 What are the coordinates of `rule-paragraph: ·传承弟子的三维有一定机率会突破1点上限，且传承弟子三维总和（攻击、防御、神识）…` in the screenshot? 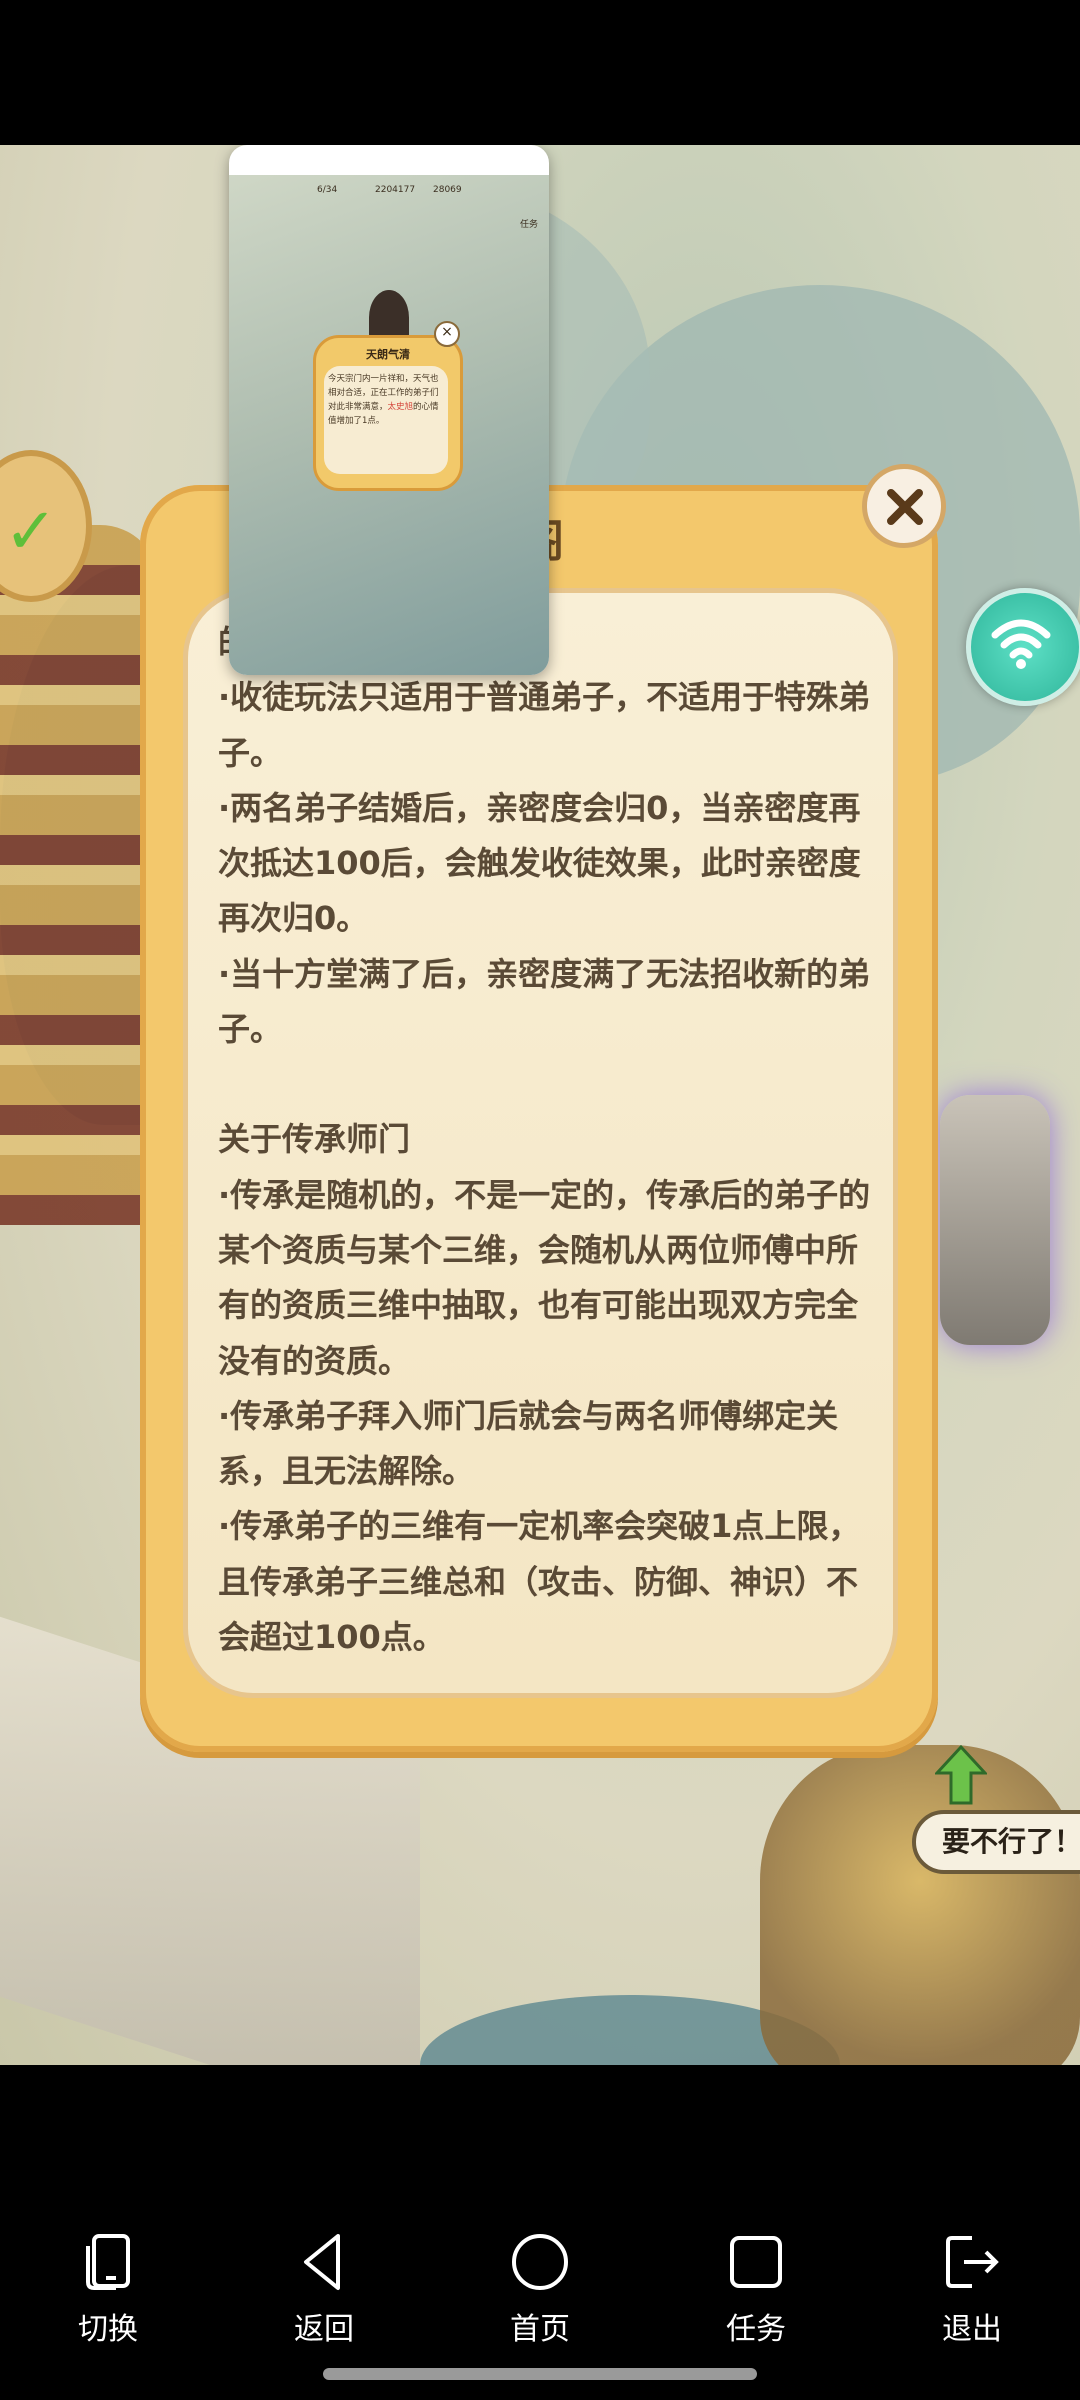 It's located at (539, 1582).